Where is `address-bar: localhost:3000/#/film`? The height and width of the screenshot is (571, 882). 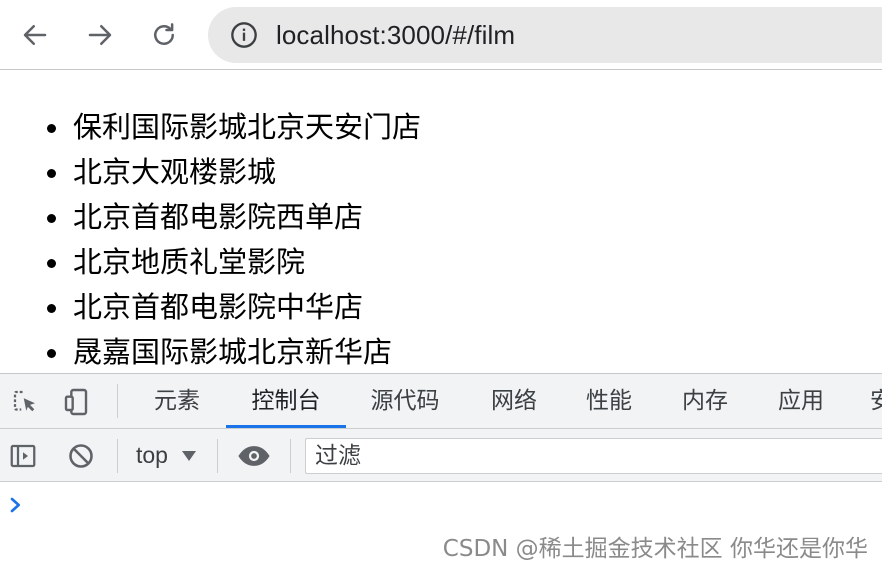
address-bar: localhost:3000/#/film is located at coordinates (545, 35).